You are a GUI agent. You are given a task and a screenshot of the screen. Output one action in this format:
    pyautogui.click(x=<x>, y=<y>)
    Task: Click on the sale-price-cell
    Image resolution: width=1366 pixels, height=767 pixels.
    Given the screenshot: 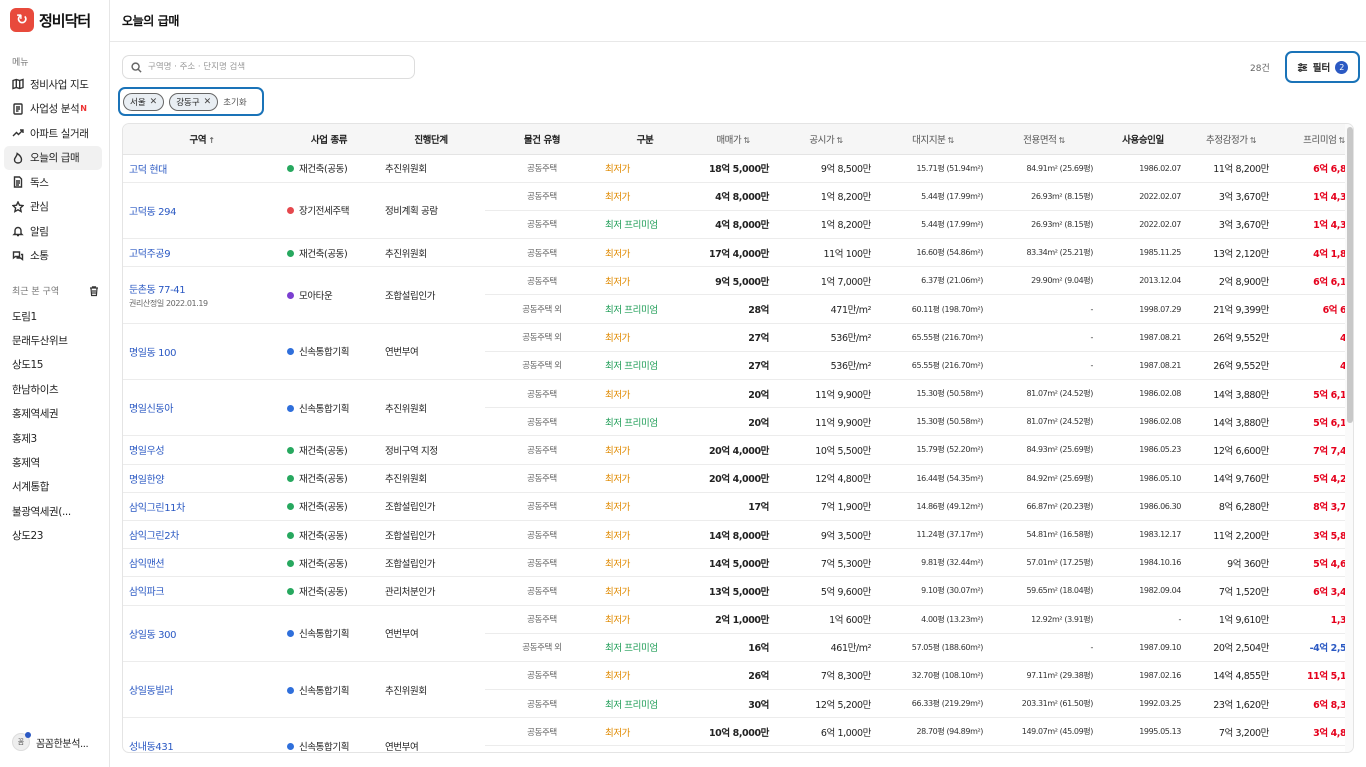 What is the action you would take?
    pyautogui.click(x=733, y=748)
    